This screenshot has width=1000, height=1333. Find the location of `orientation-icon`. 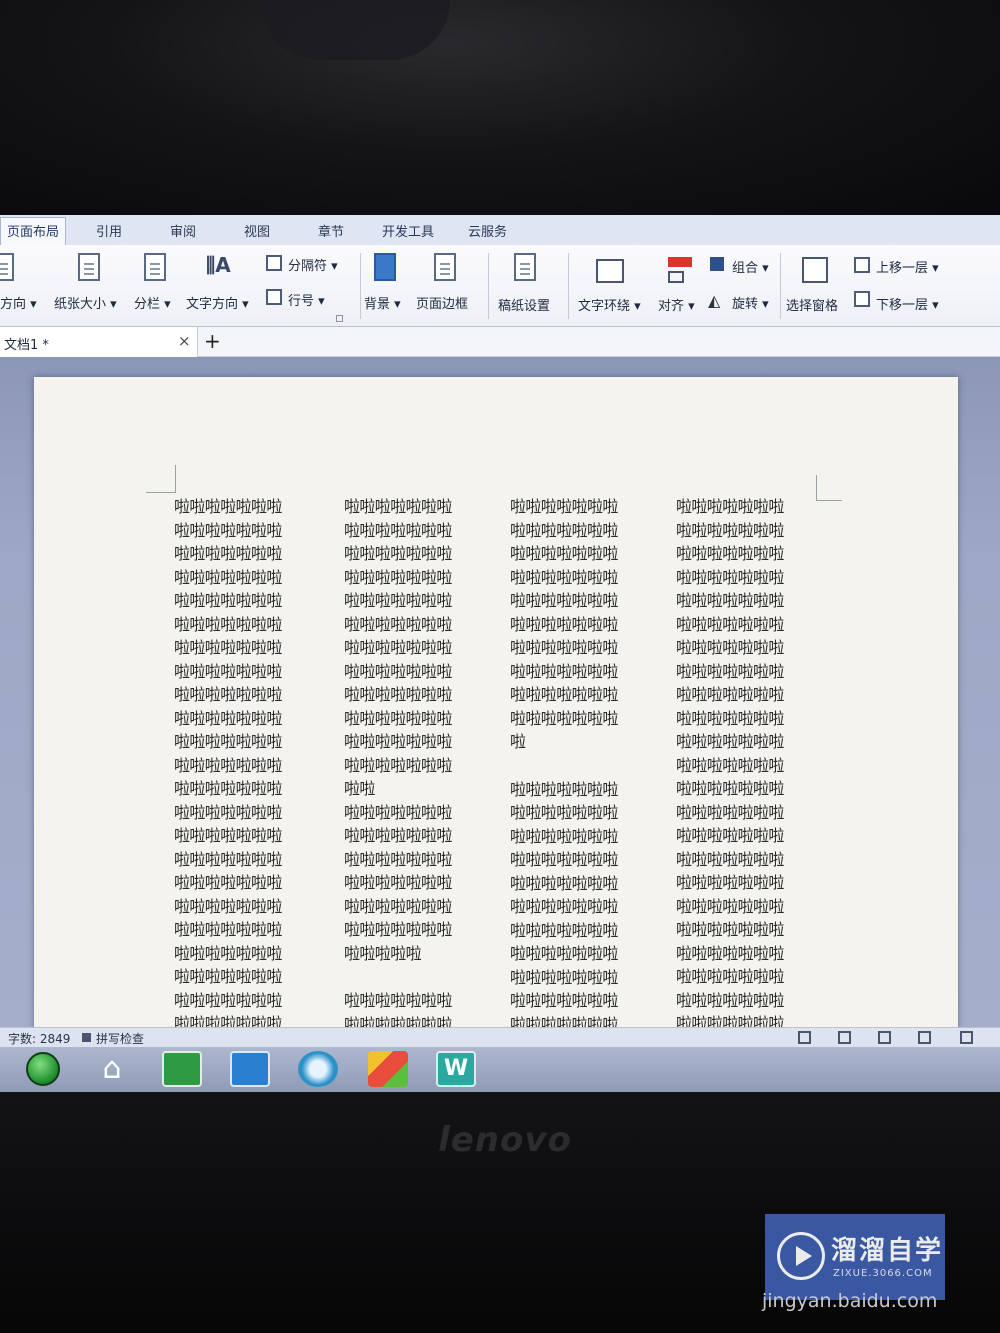

orientation-icon is located at coordinates (7, 267).